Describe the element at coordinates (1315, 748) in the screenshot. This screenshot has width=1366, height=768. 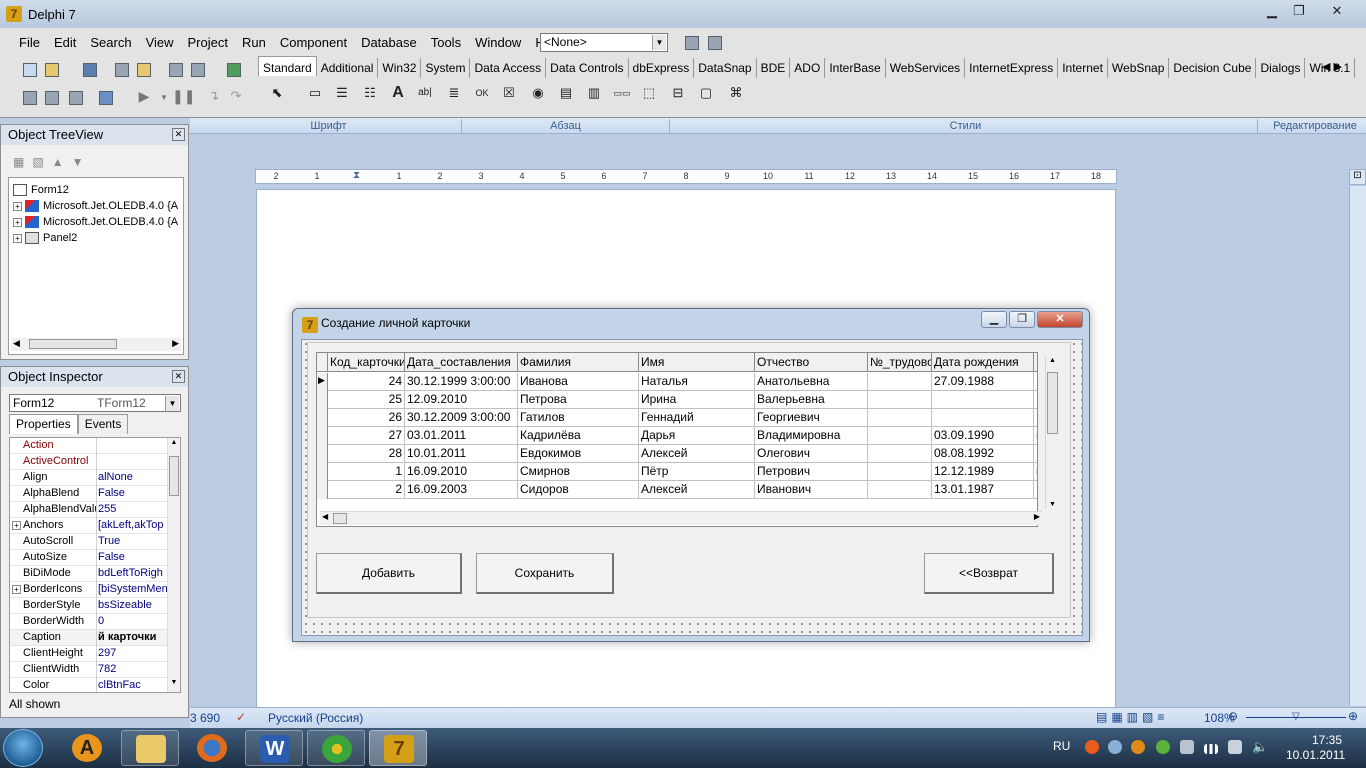
I see `system-clock: 17:35 10.01.2011` at that location.